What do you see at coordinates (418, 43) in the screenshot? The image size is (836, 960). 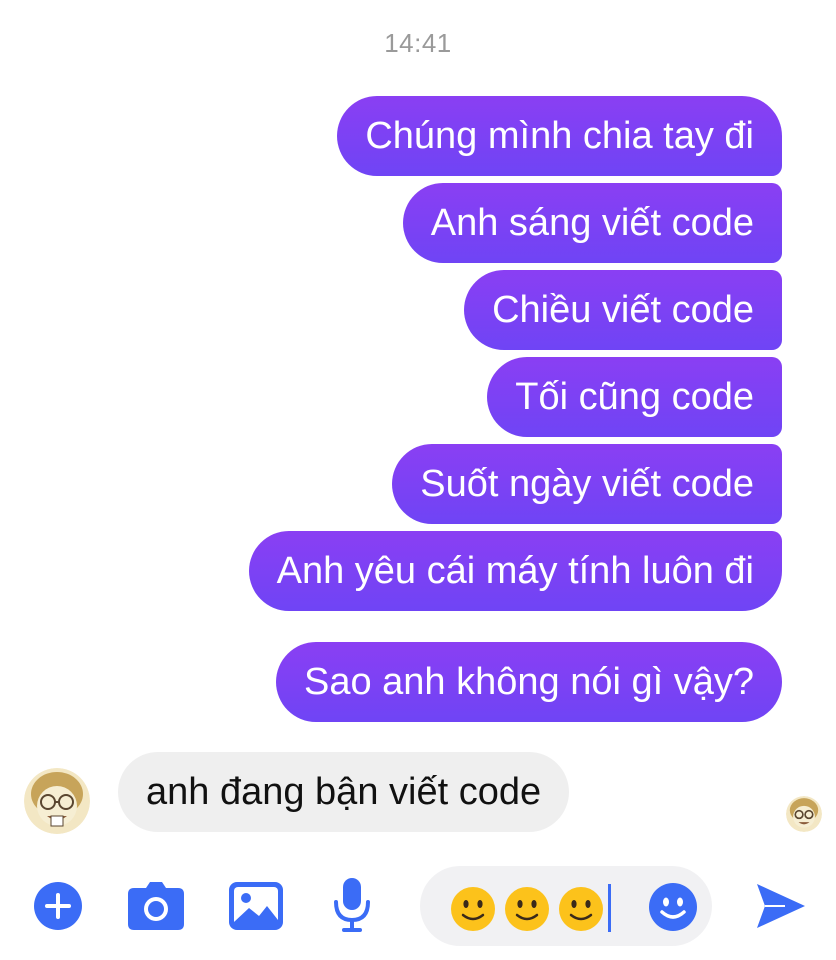 I see `message-timestamp: 14:41` at bounding box center [418, 43].